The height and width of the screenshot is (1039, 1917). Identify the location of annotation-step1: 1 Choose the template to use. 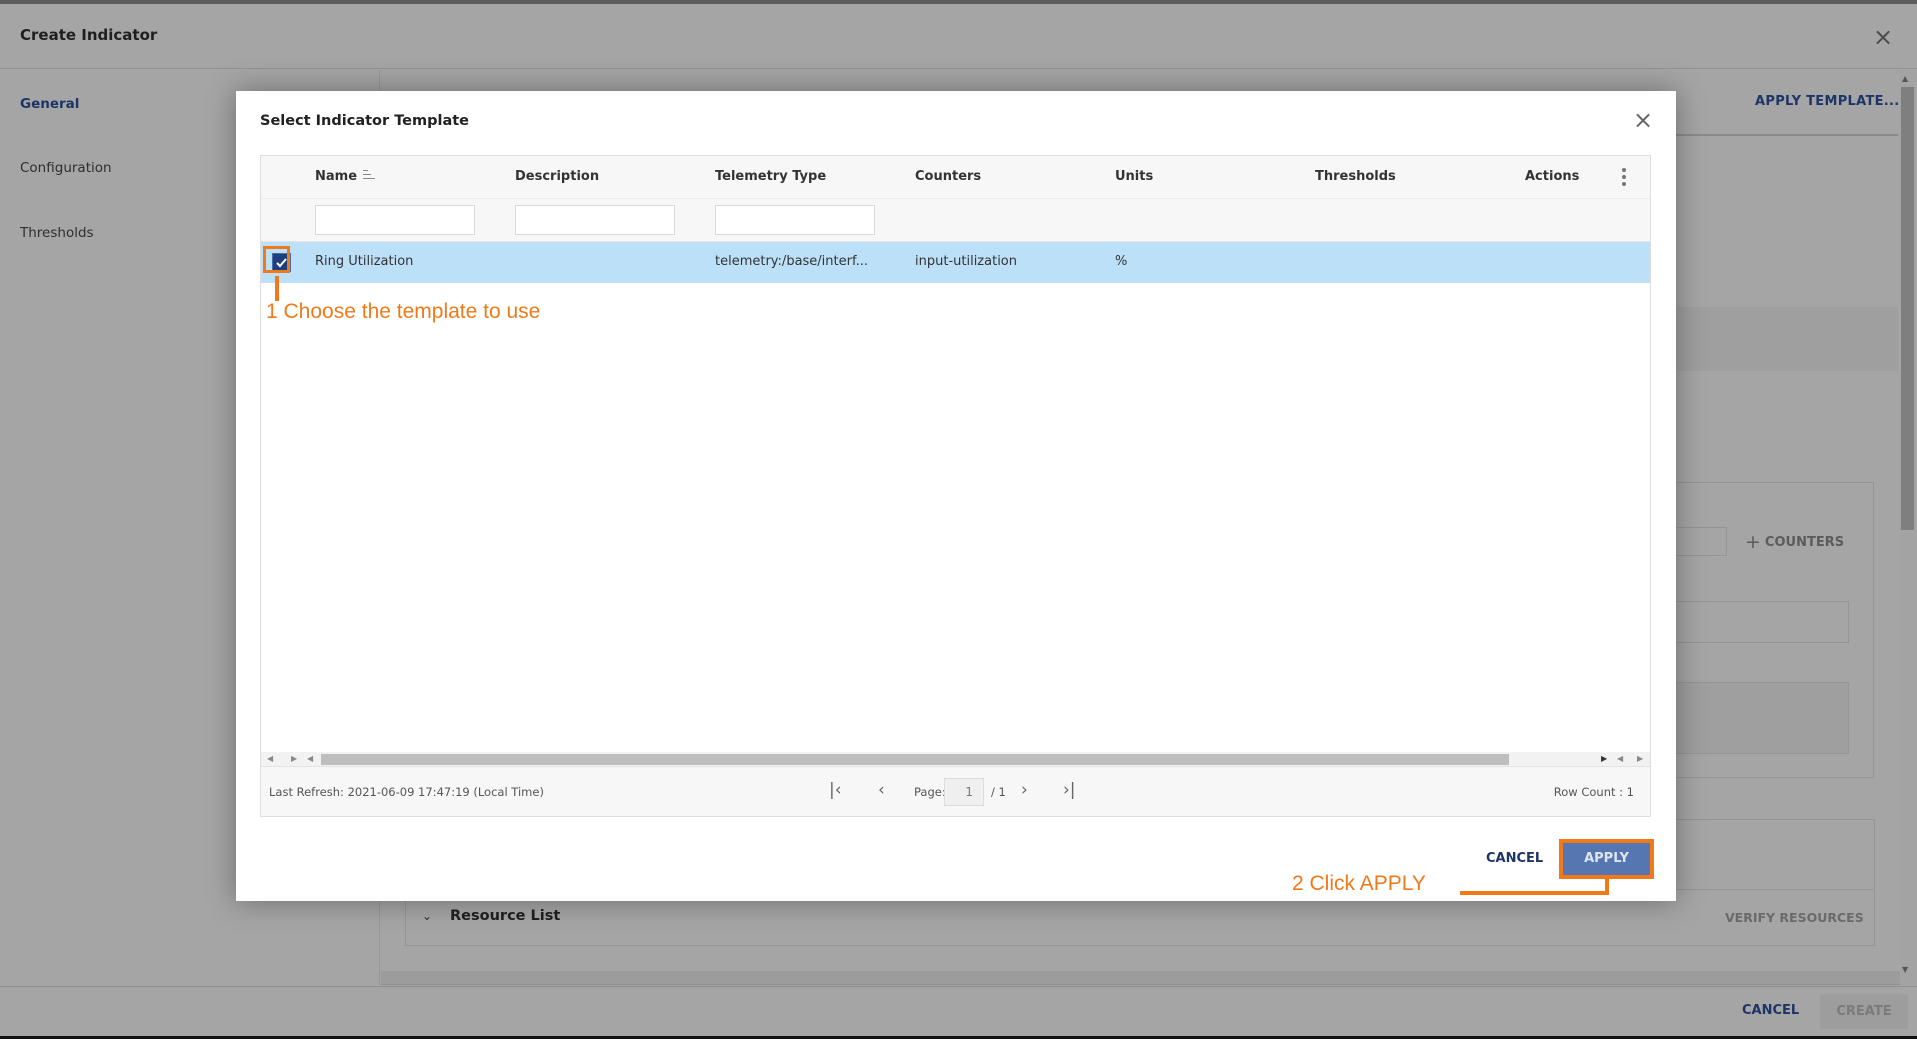
(403, 311).